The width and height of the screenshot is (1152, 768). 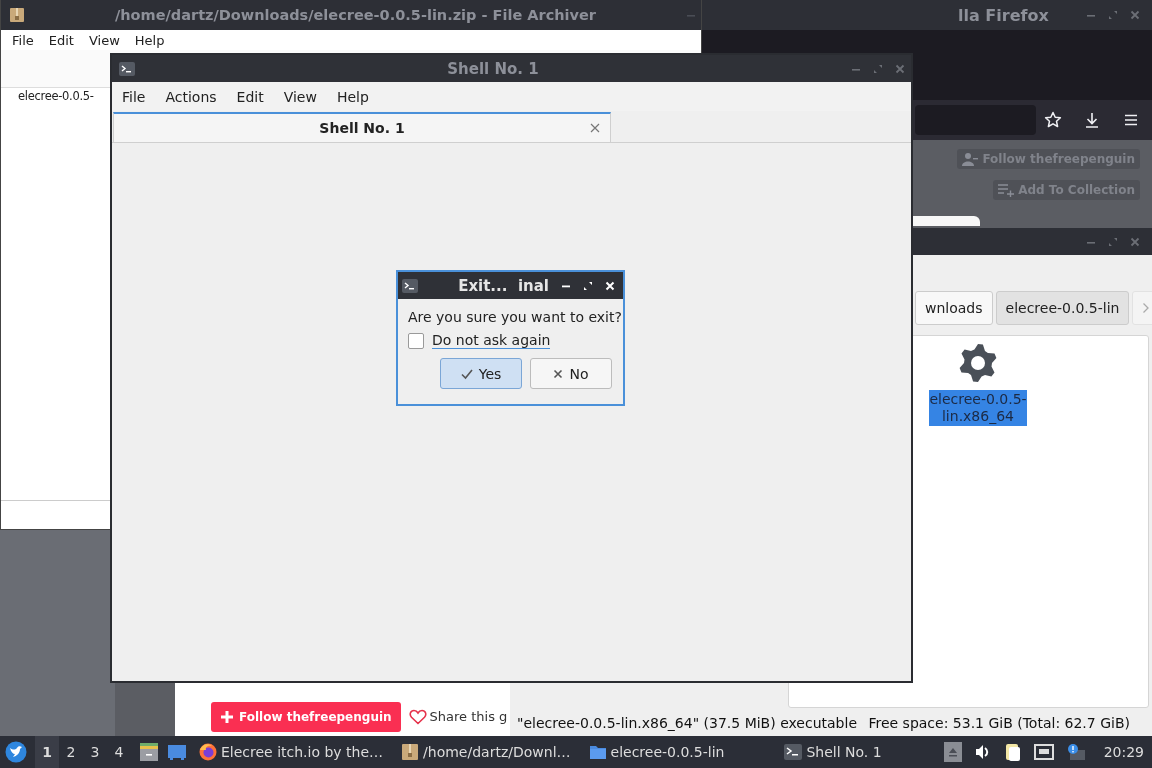 I want to click on list-item: elecree-0.0.5-, so click(x=56, y=96).